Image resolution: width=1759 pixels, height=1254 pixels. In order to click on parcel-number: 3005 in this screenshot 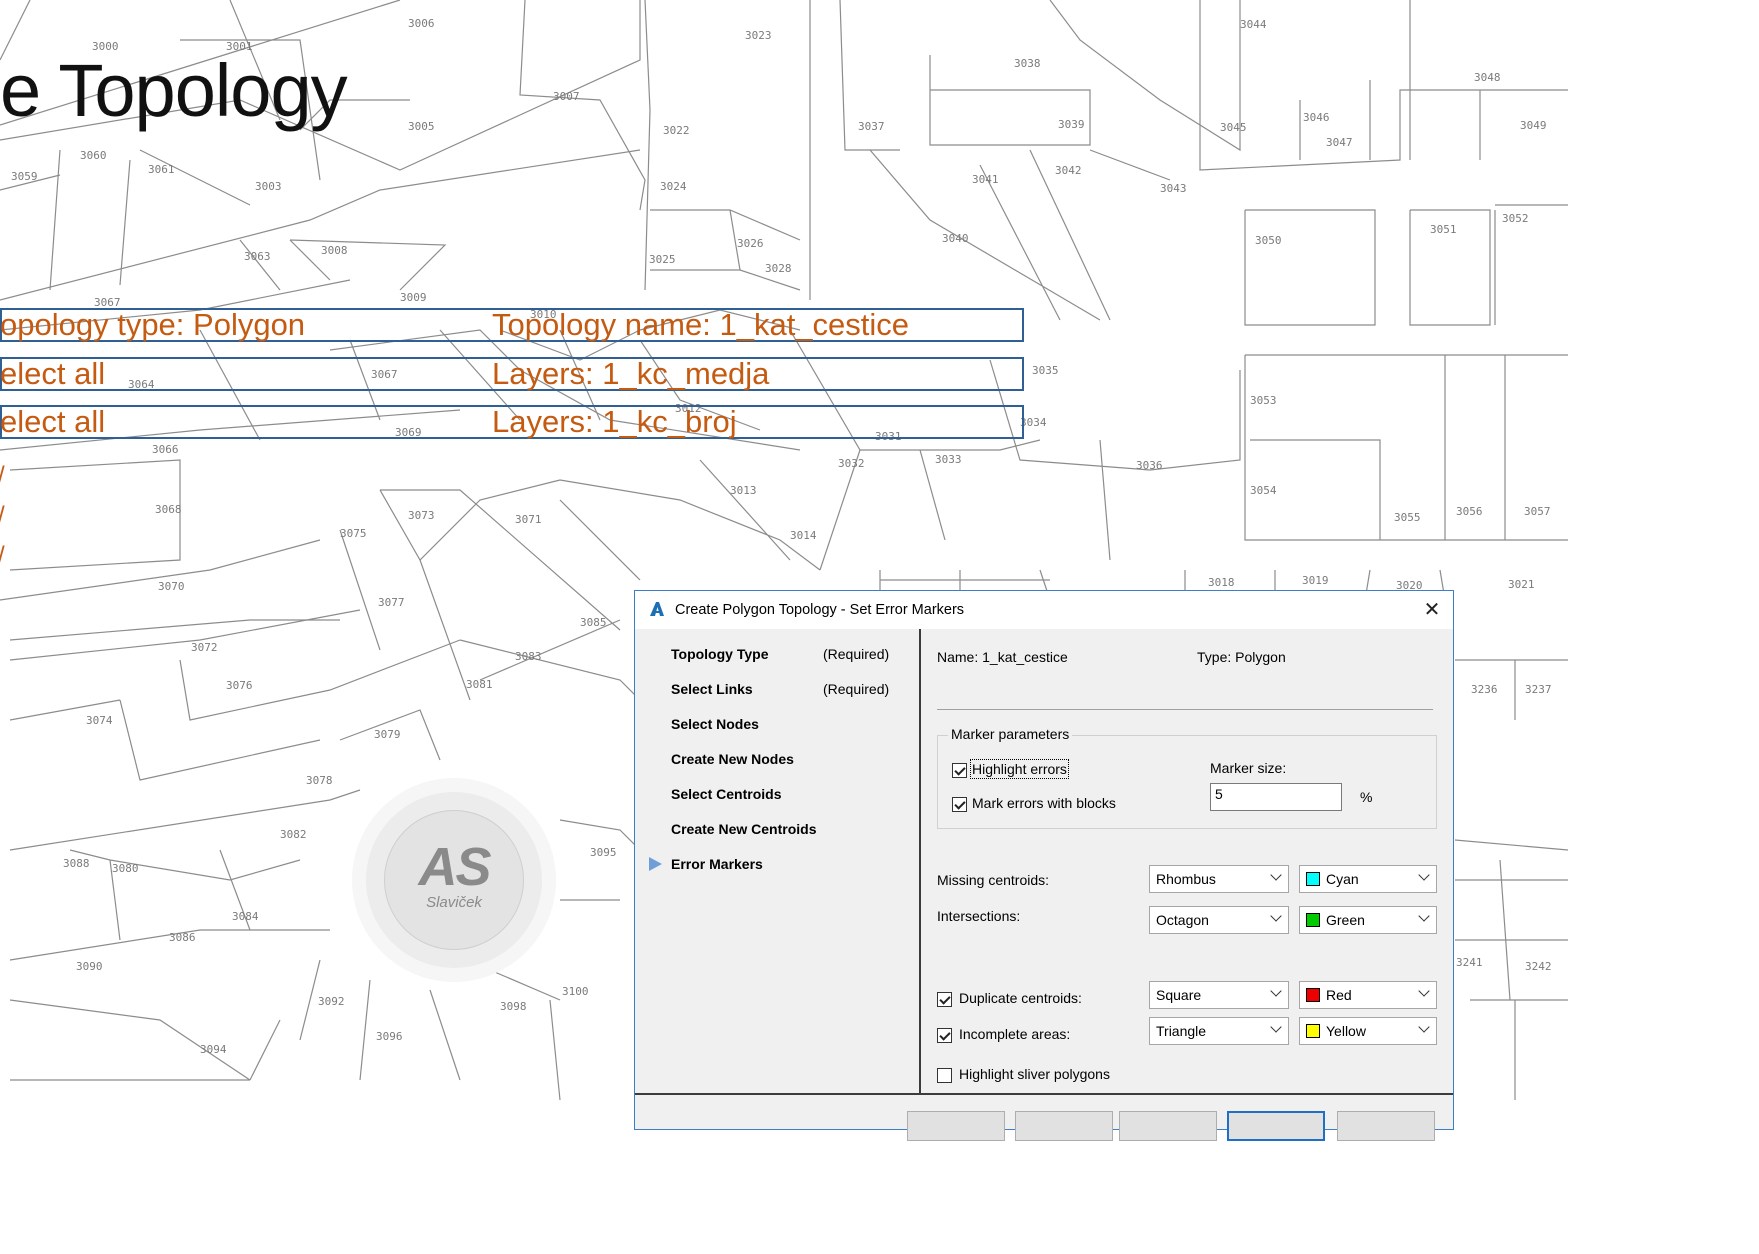, I will do `click(421, 126)`.